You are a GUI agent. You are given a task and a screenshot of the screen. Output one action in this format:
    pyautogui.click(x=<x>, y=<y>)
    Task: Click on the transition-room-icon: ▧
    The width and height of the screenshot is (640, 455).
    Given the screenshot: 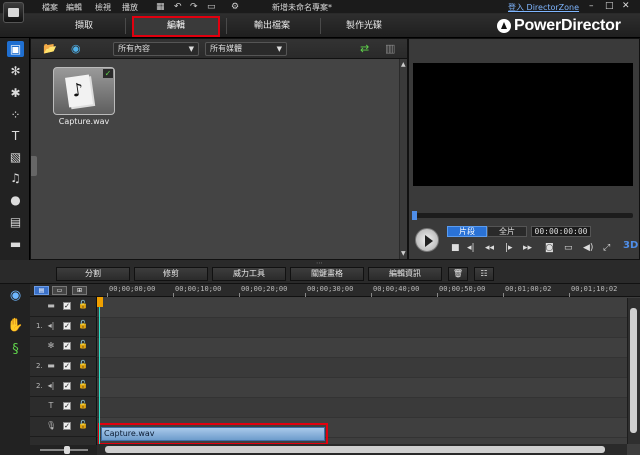 What is the action you would take?
    pyautogui.click(x=15, y=157)
    